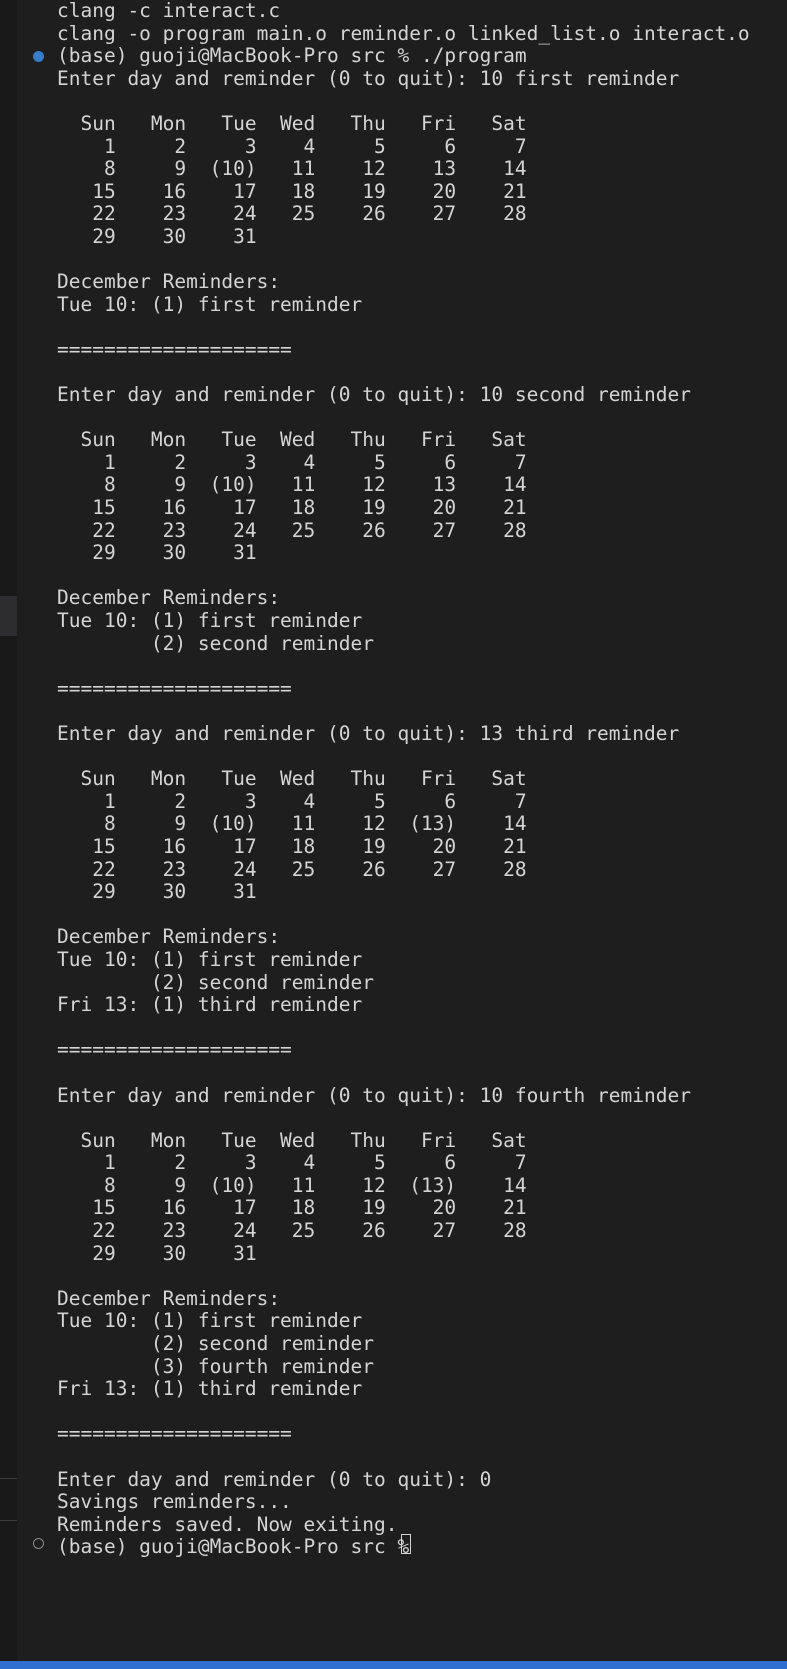 The height and width of the screenshot is (1669, 787). I want to click on terminal-line: Reminders saved. Now exiting., so click(227, 1524).